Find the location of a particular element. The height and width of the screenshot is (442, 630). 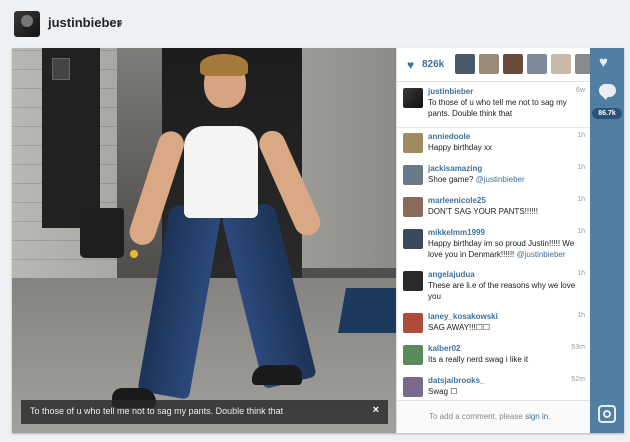

photo-door is located at coordinates (71, 138).